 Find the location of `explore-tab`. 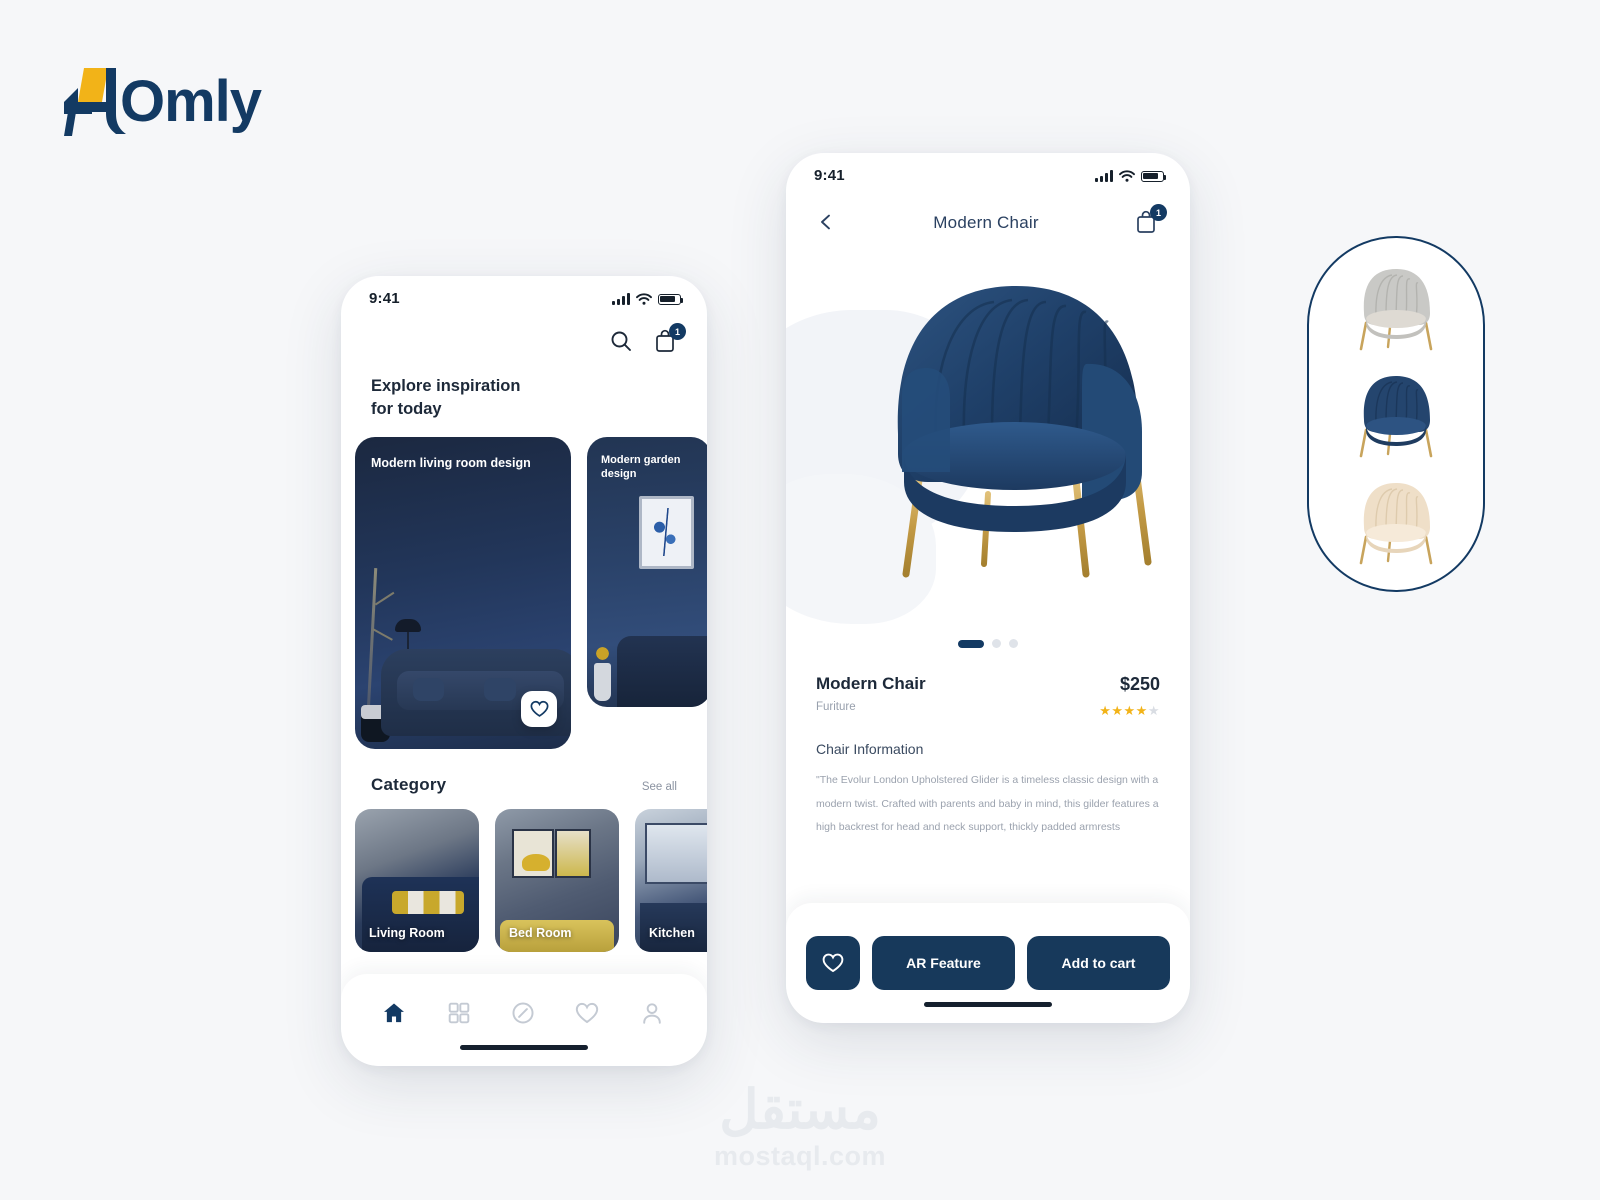

explore-tab is located at coordinates (524, 1014).